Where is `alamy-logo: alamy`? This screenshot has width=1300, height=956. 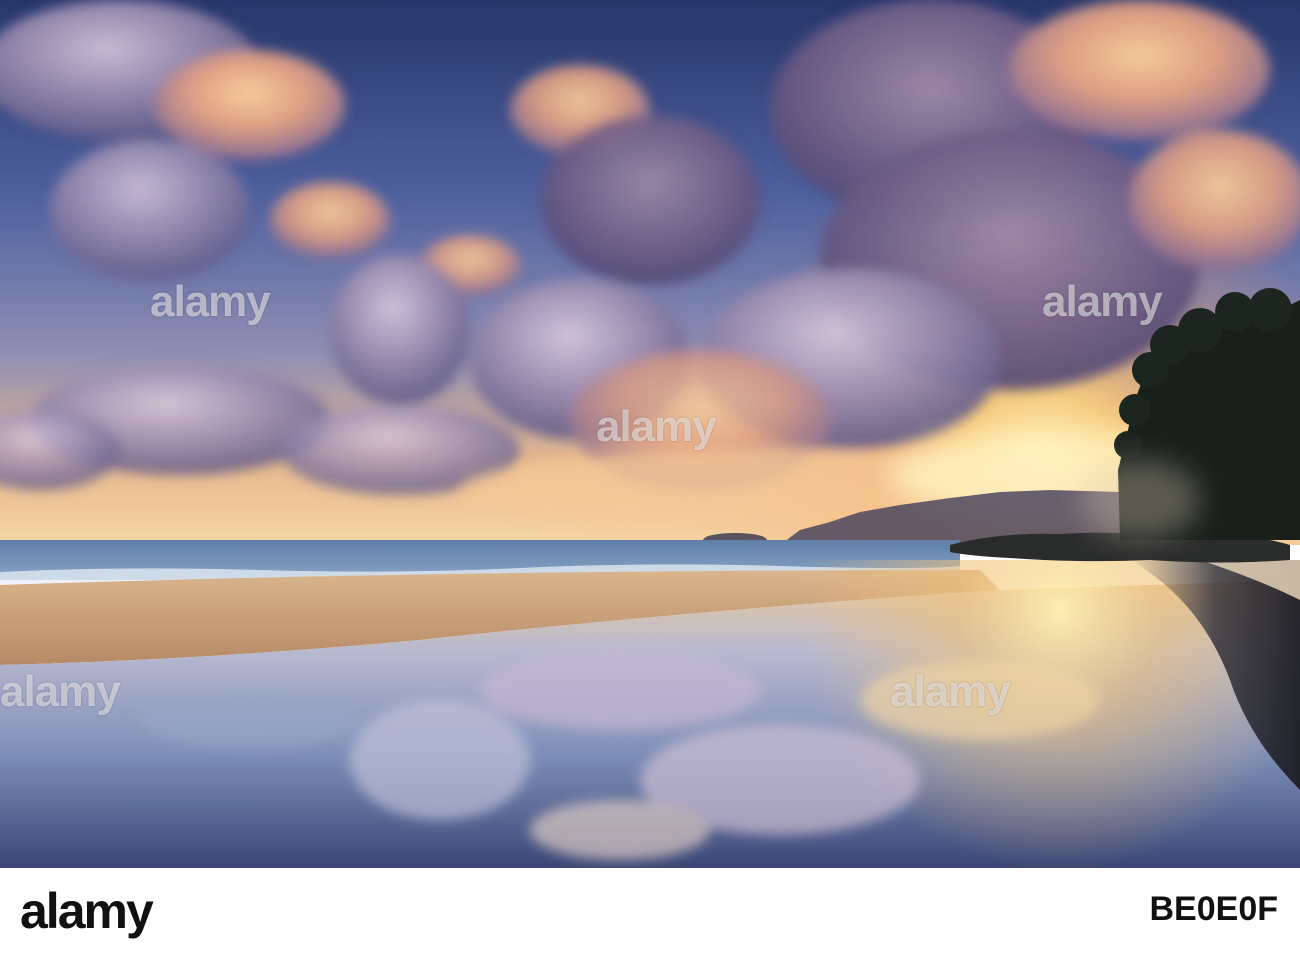
alamy-logo: alamy is located at coordinates (87, 911).